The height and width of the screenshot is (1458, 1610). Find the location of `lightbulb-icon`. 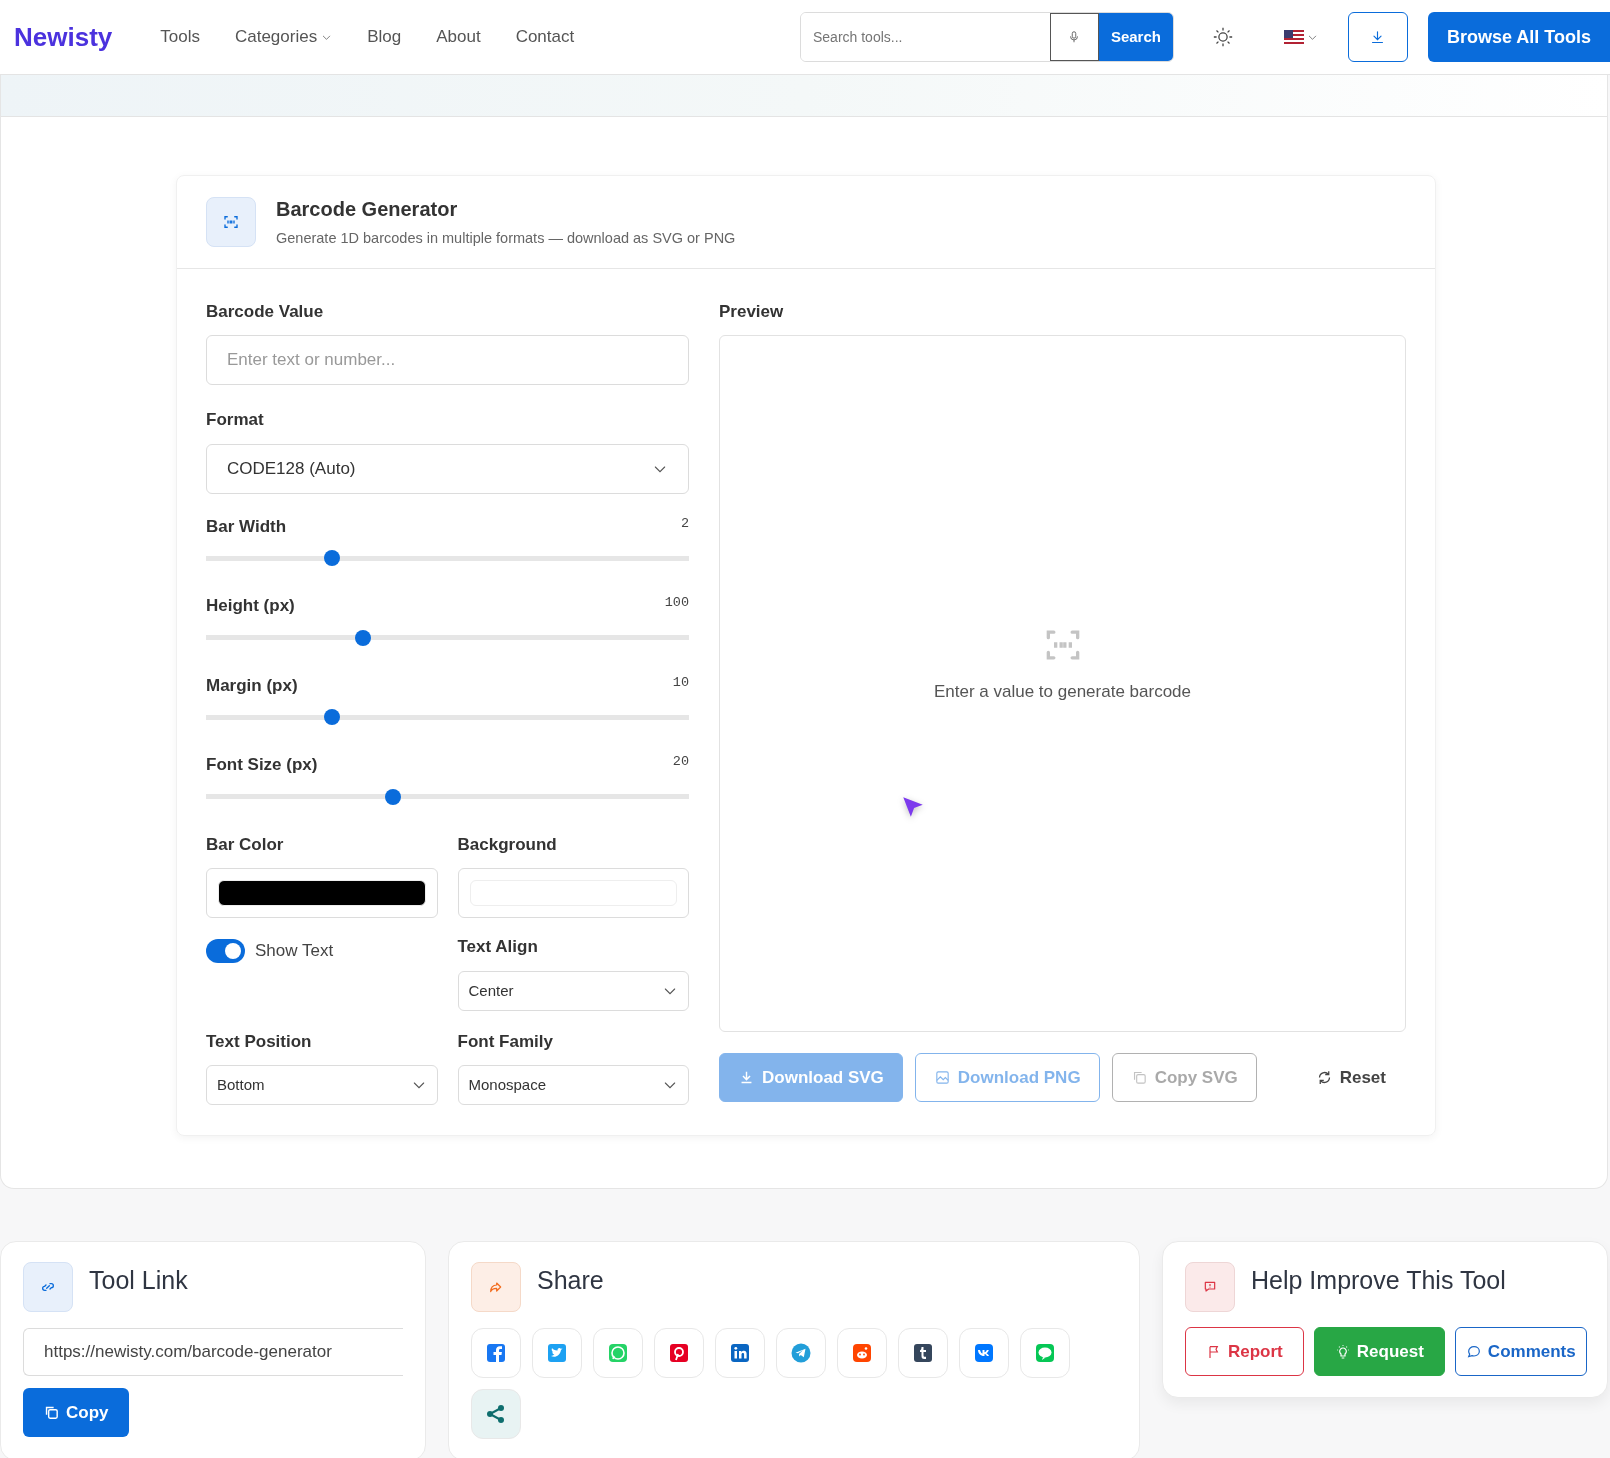

lightbulb-icon is located at coordinates (1342, 1351).